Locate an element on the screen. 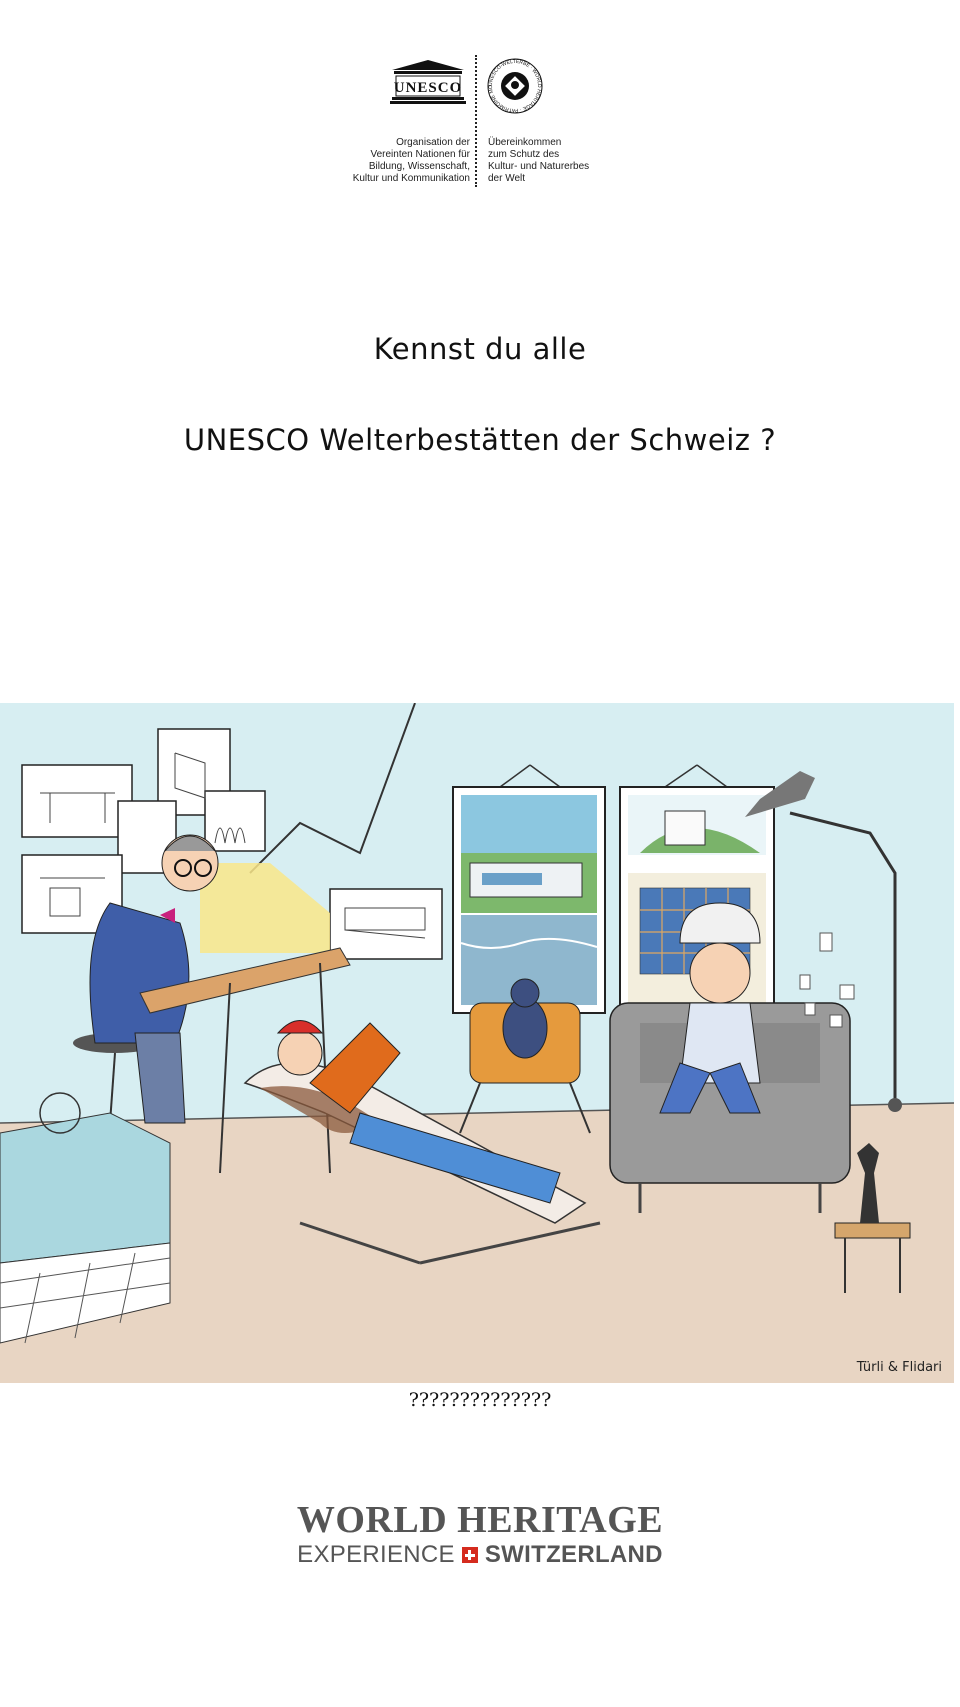 The image size is (960, 1707). world-heritage-experience-logo: WORLD HERITAGE EXPERIENCE SWITZERLAND is located at coordinates (480, 1535).